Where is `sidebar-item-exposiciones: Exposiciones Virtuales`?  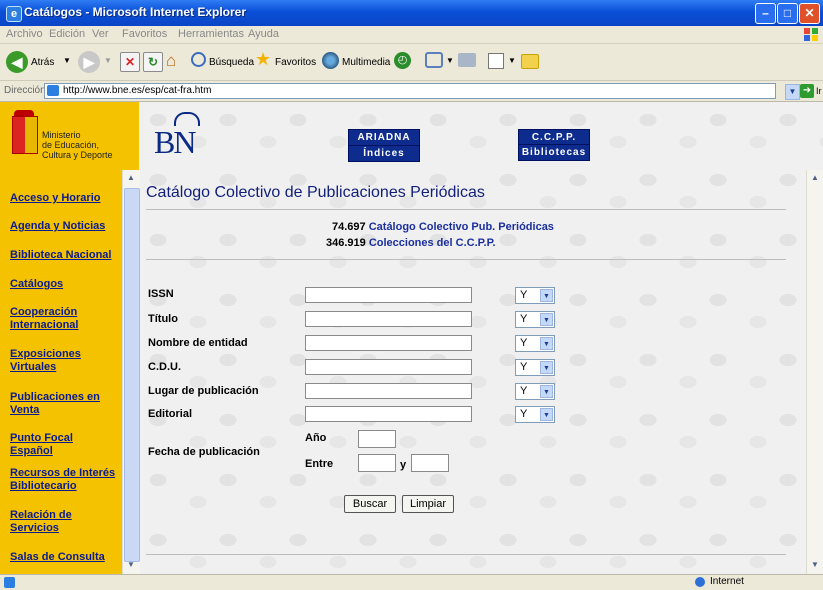
sidebar-item-exposiciones: Exposiciones Virtuales is located at coordinates (64, 361).